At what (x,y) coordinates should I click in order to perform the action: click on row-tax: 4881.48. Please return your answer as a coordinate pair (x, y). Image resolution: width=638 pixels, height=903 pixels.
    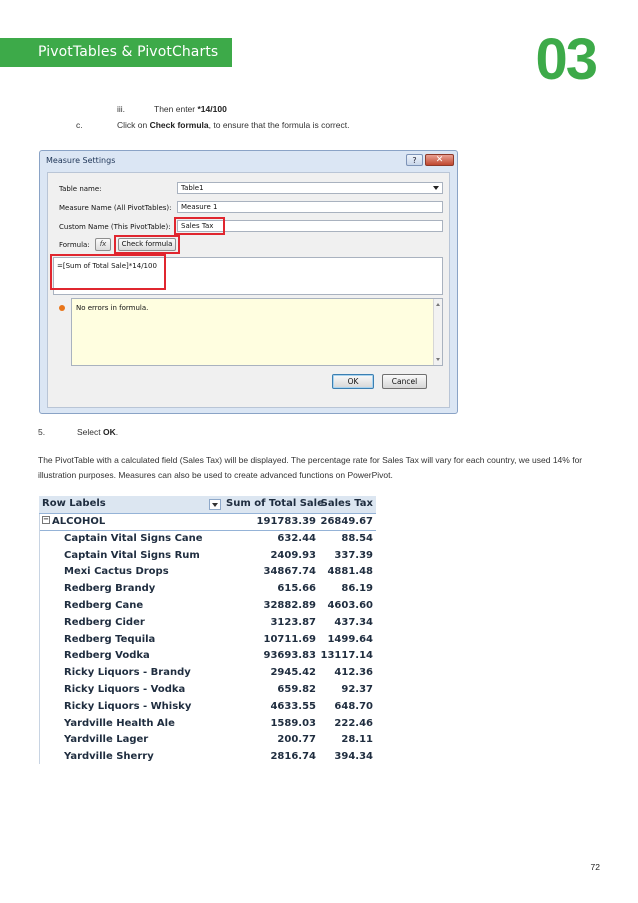
    Looking at the image, I should click on (350, 572).